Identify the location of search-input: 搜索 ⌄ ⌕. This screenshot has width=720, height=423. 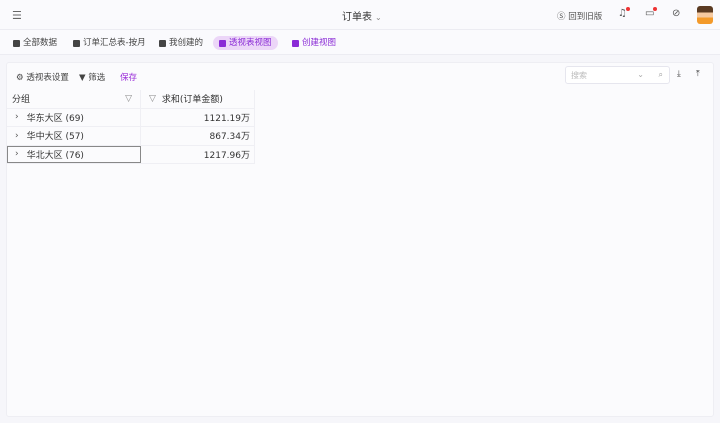
(617, 75).